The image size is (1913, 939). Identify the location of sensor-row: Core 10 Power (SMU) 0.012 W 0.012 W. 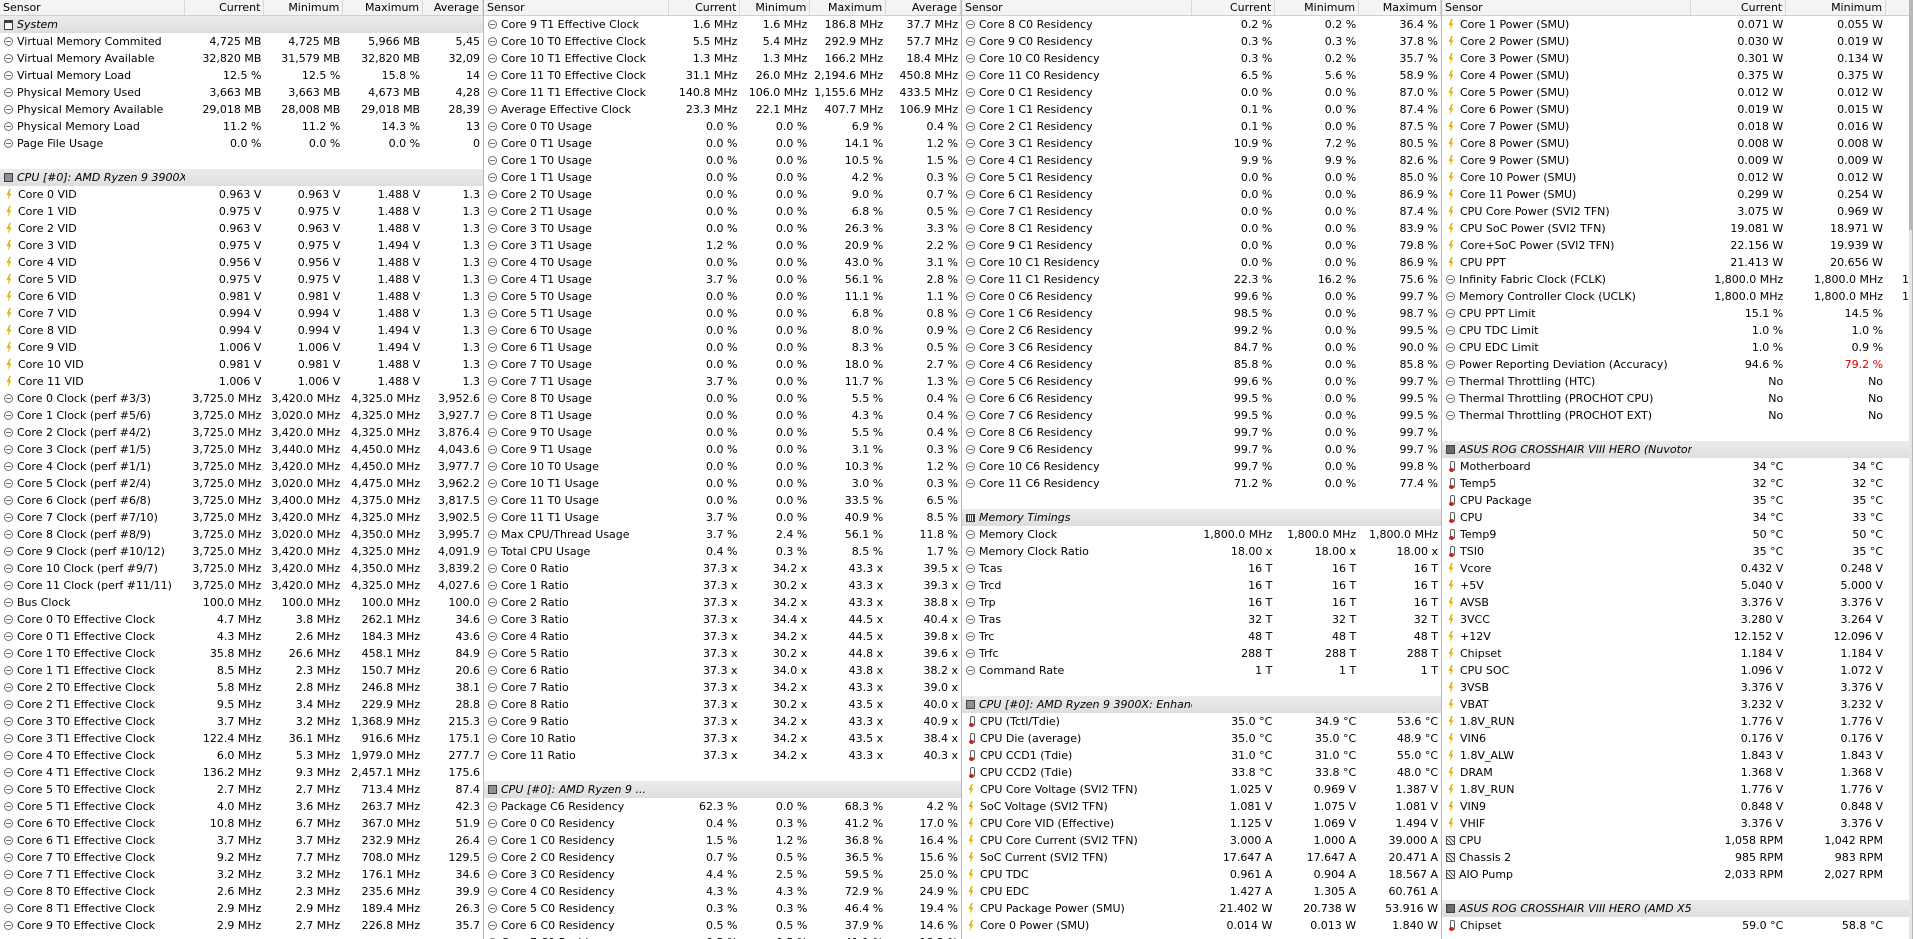
(1677, 177).